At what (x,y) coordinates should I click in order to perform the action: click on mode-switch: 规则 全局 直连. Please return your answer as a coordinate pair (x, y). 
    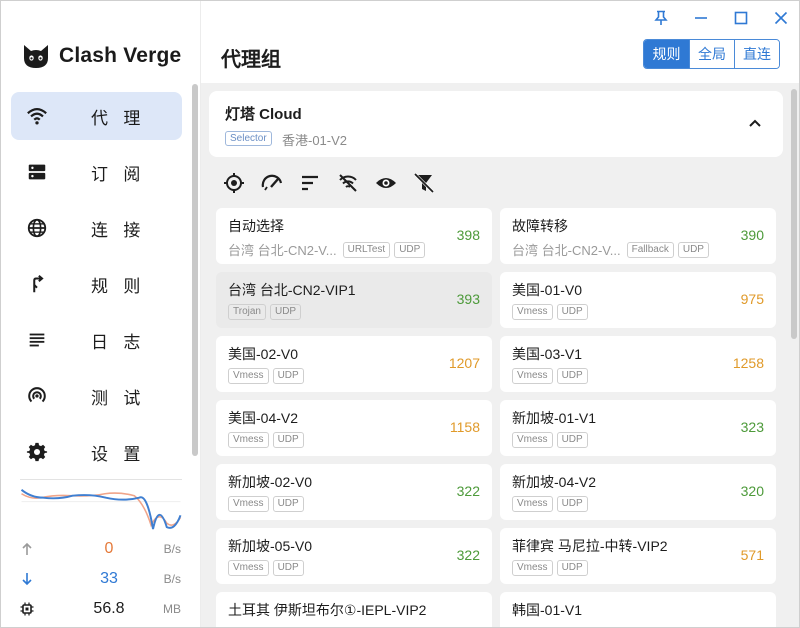
    Looking at the image, I should click on (711, 54).